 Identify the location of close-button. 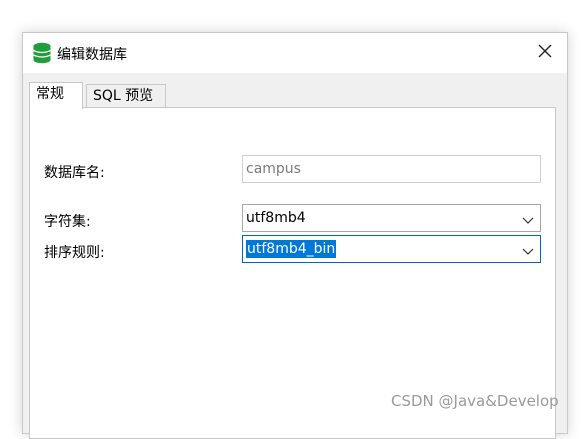
(545, 53).